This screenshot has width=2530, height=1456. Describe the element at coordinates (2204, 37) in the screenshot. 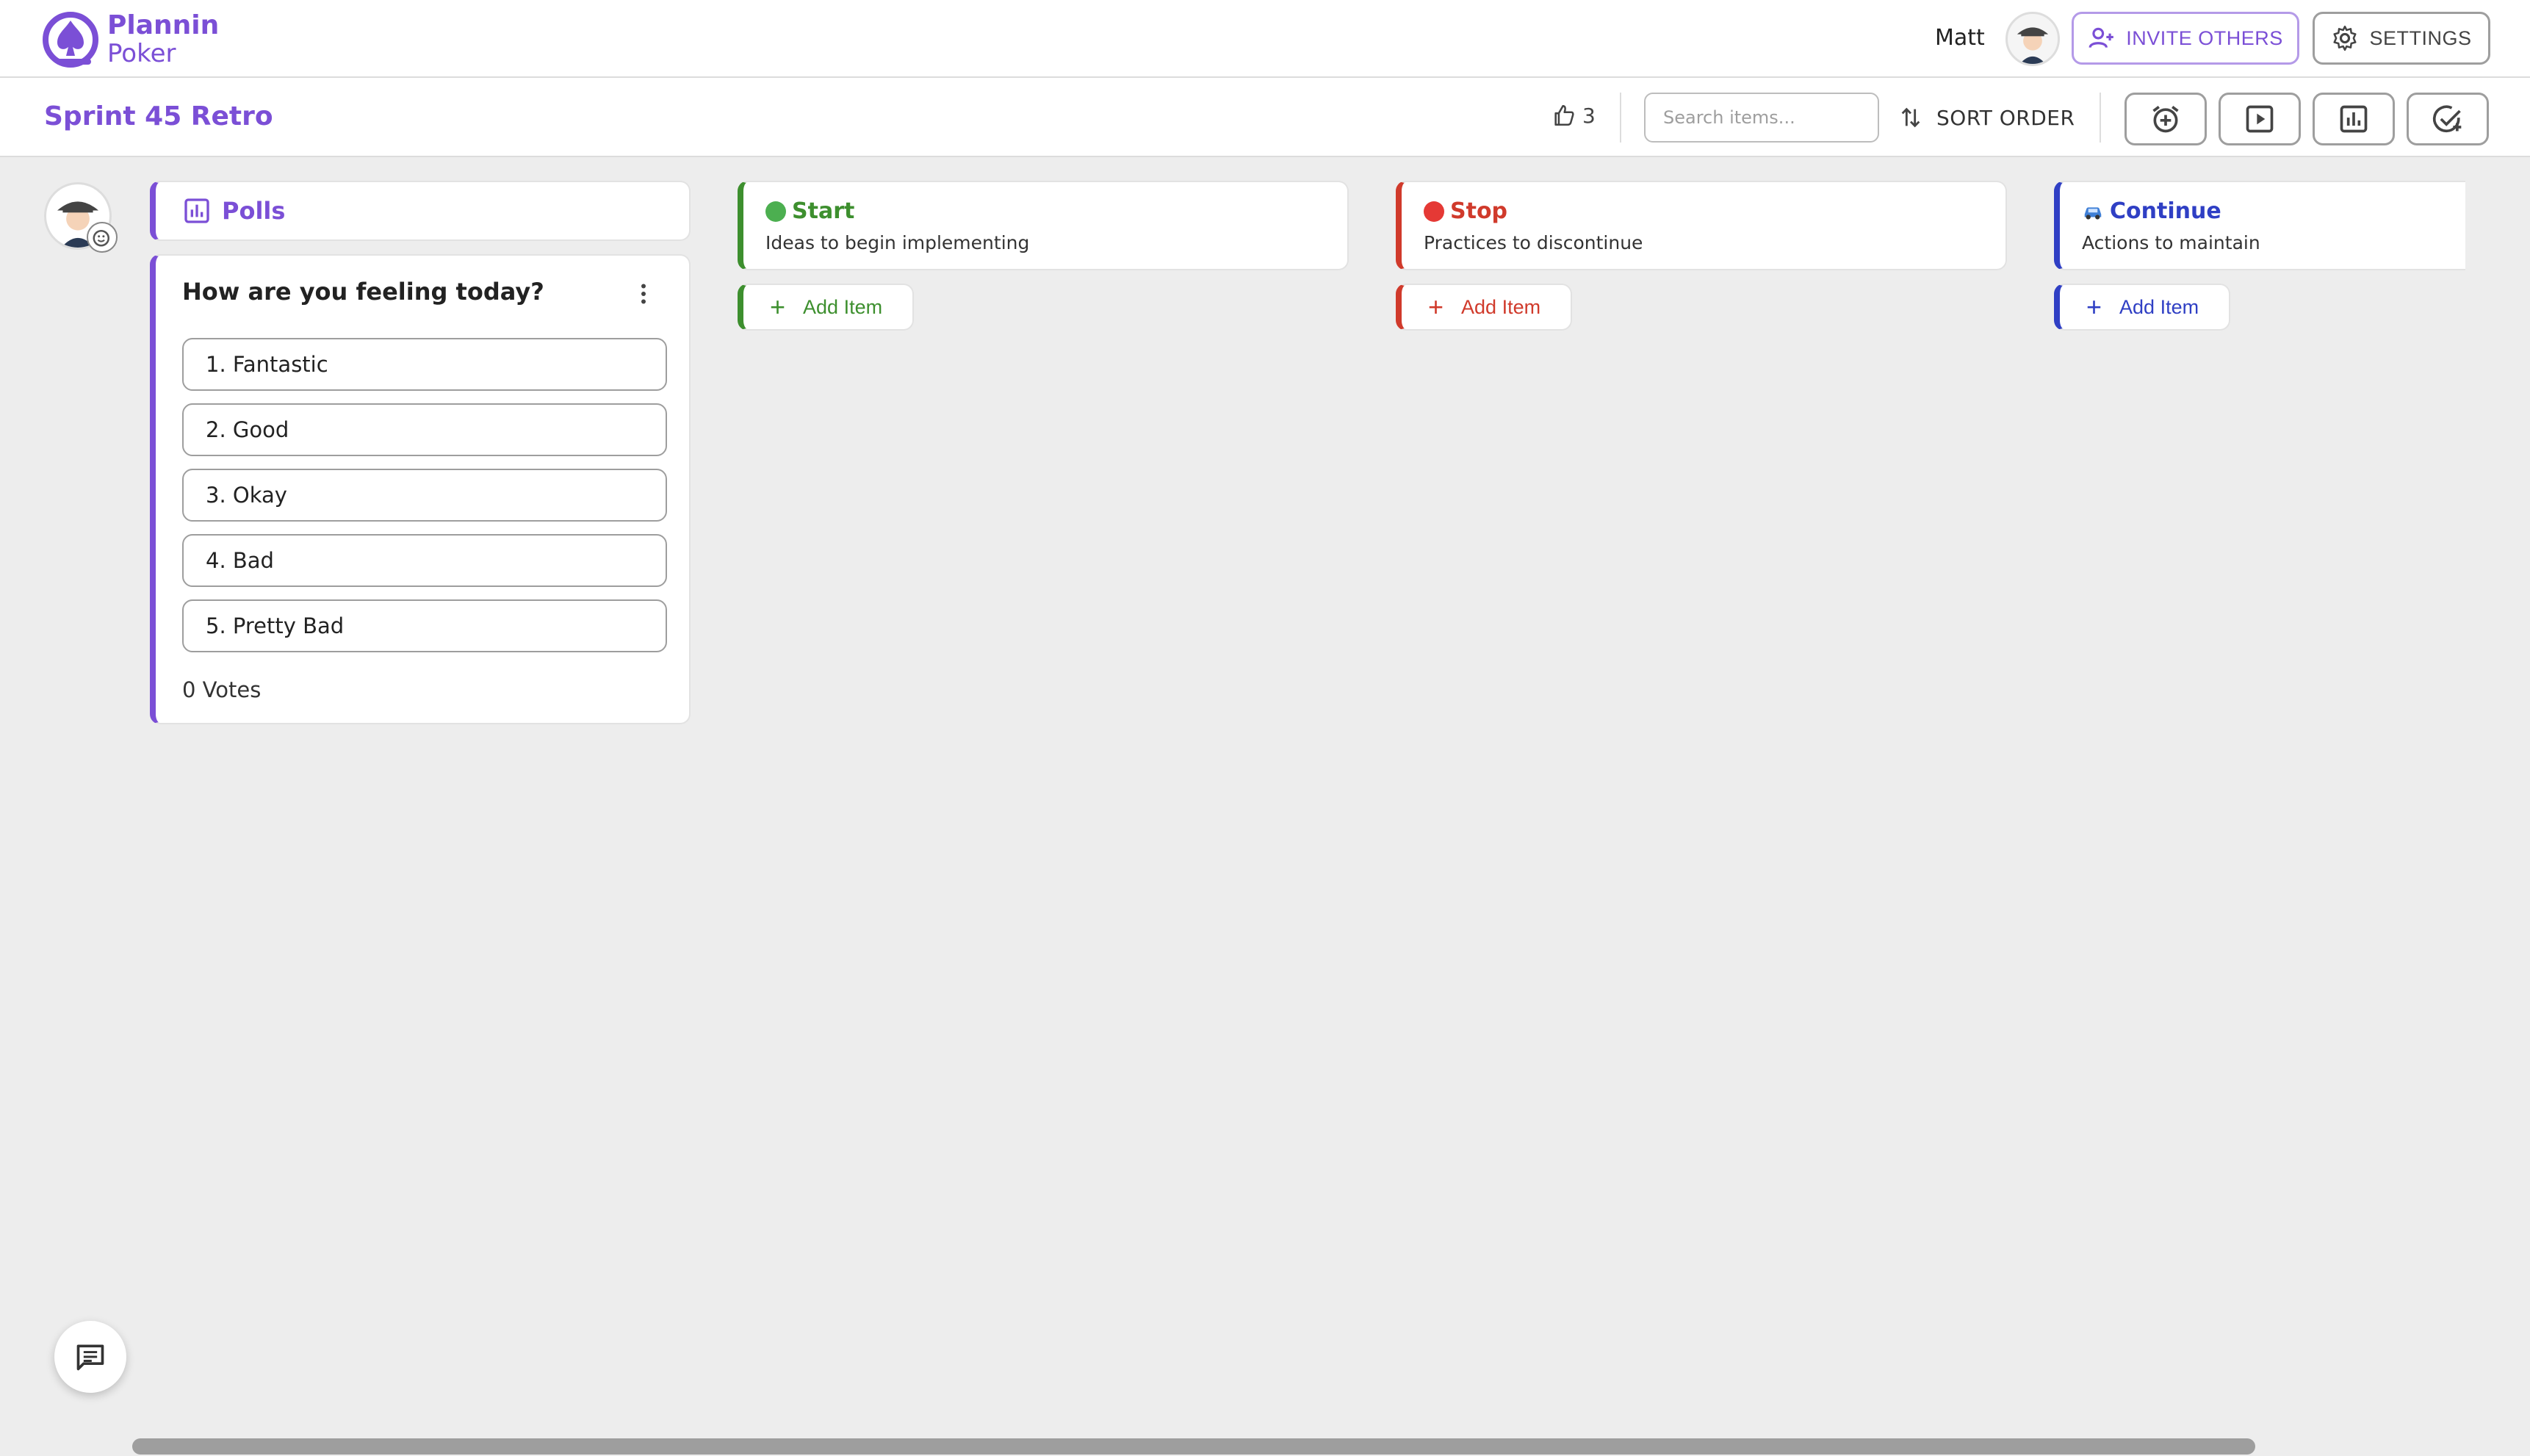

I see `invite-others-label: INVITE OTHERS` at that location.